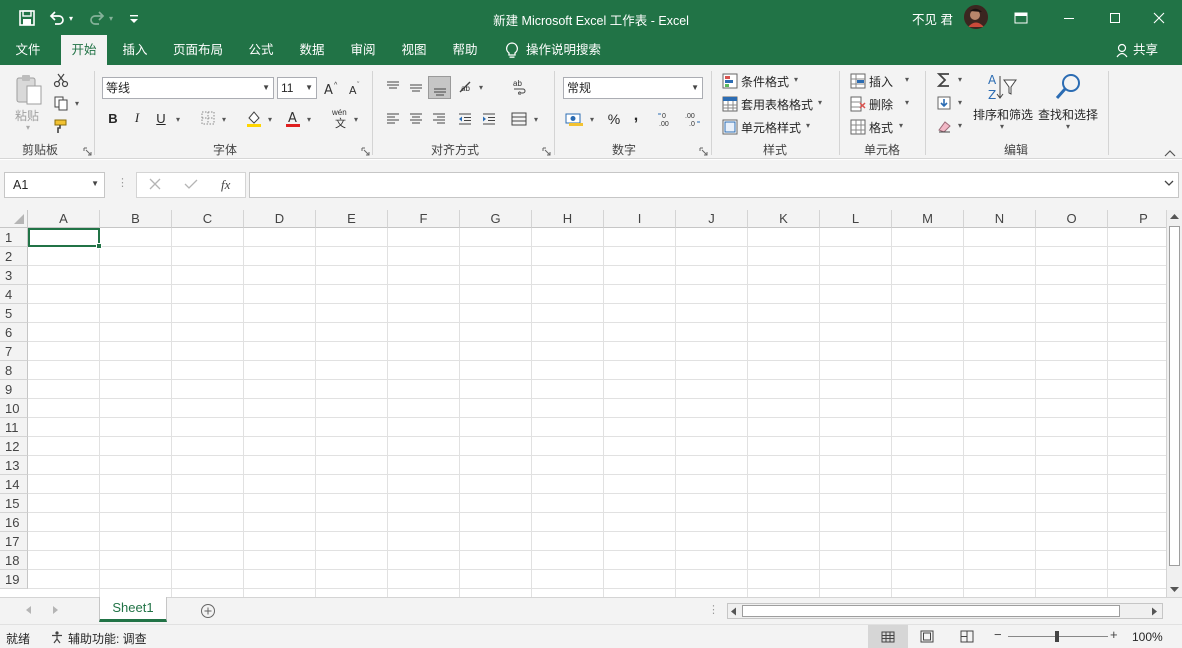 The width and height of the screenshot is (1182, 648). I want to click on ribbon-display-options-icon, so click(1021, 17).